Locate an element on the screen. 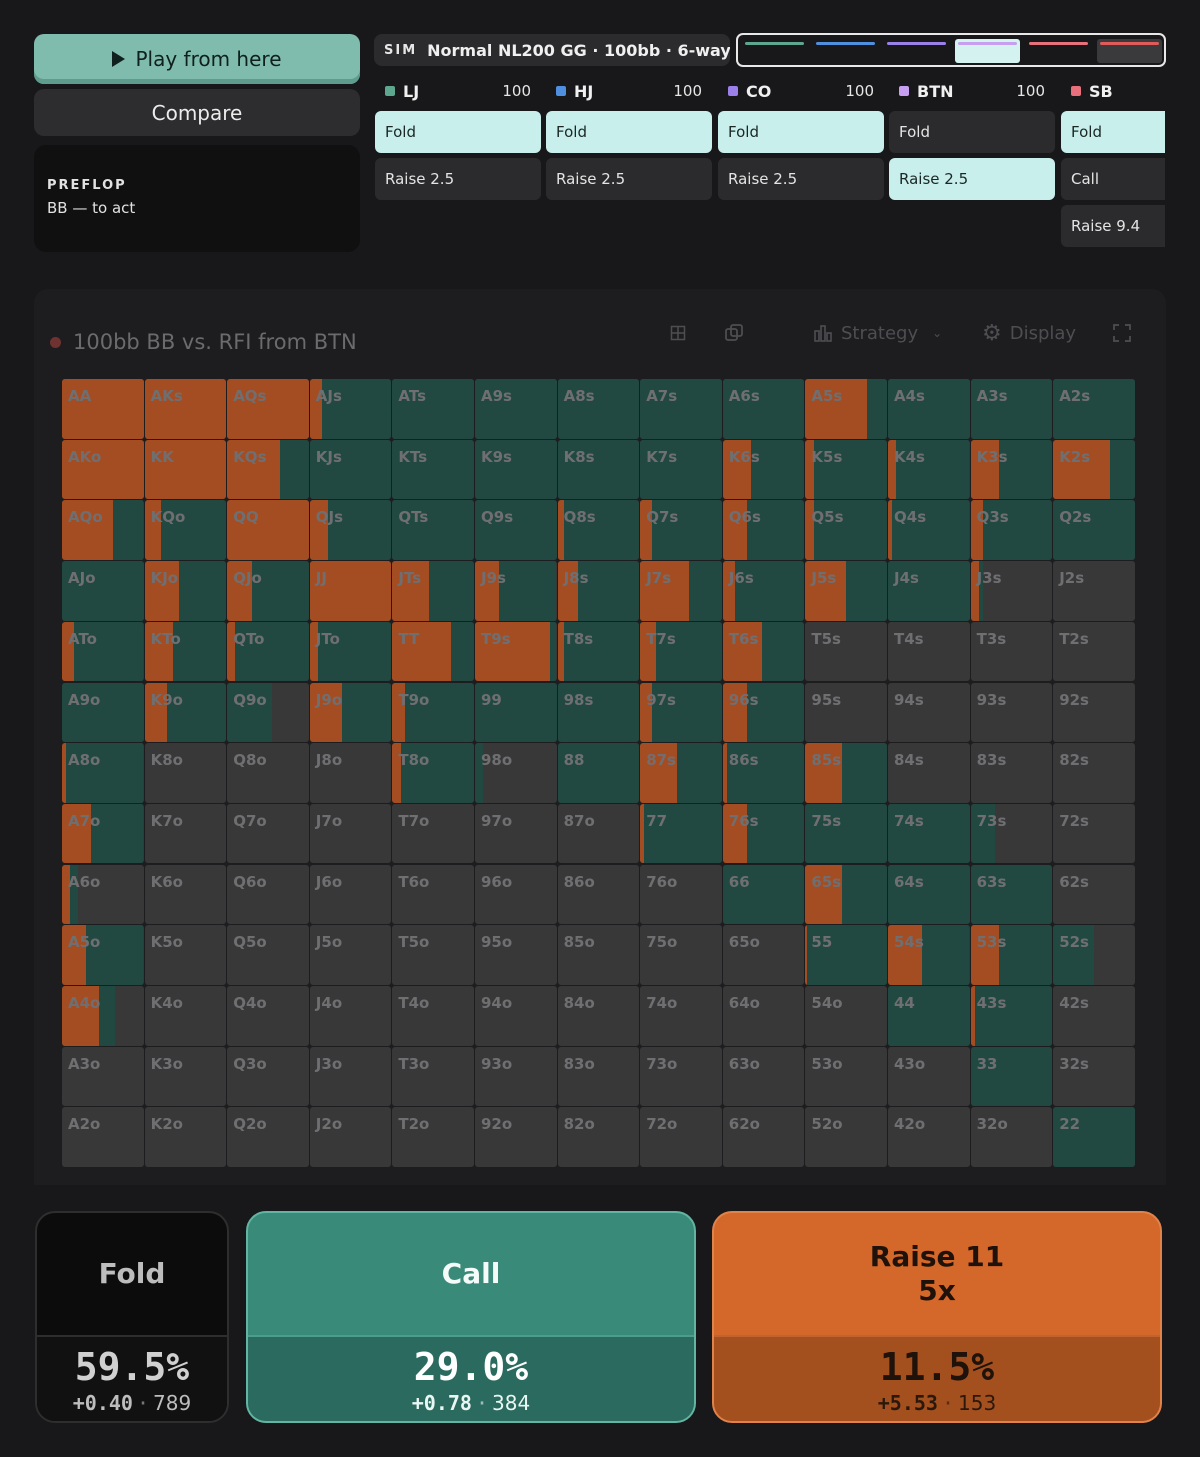  hand-cell: Q9s is located at coordinates (516, 530).